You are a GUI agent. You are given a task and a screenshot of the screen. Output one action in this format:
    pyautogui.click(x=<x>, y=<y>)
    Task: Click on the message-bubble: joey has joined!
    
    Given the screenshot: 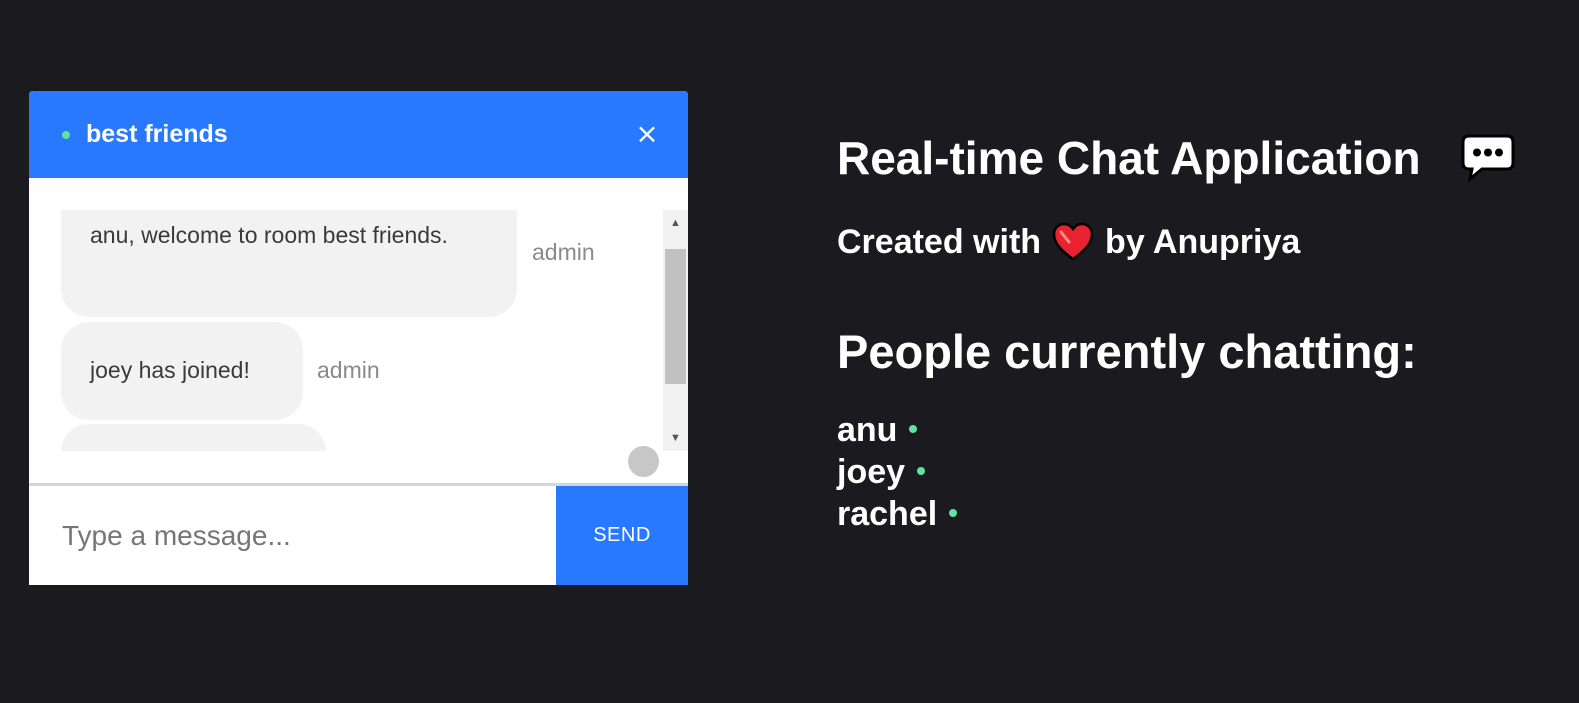 What is the action you would take?
    pyautogui.click(x=182, y=371)
    